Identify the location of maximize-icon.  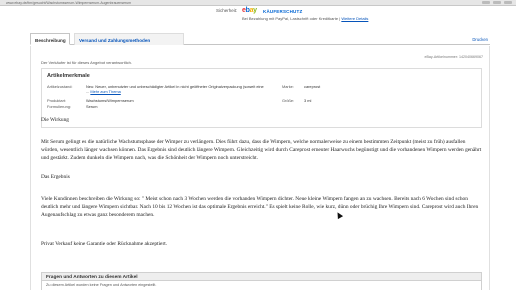
(497, 2).